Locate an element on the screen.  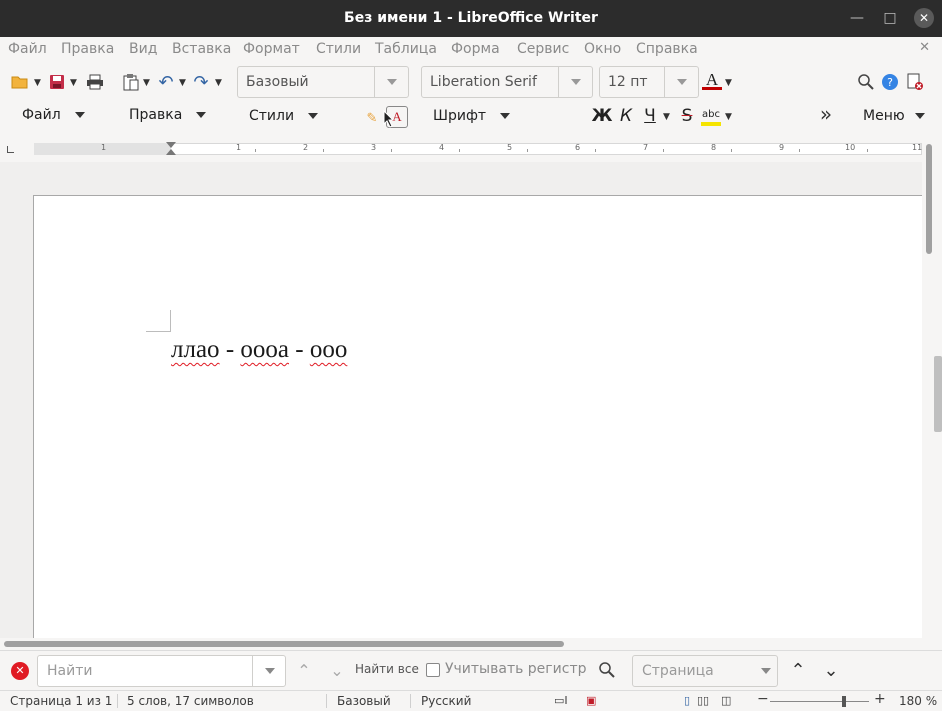
tab-stop-icon is located at coordinates (10, 149).